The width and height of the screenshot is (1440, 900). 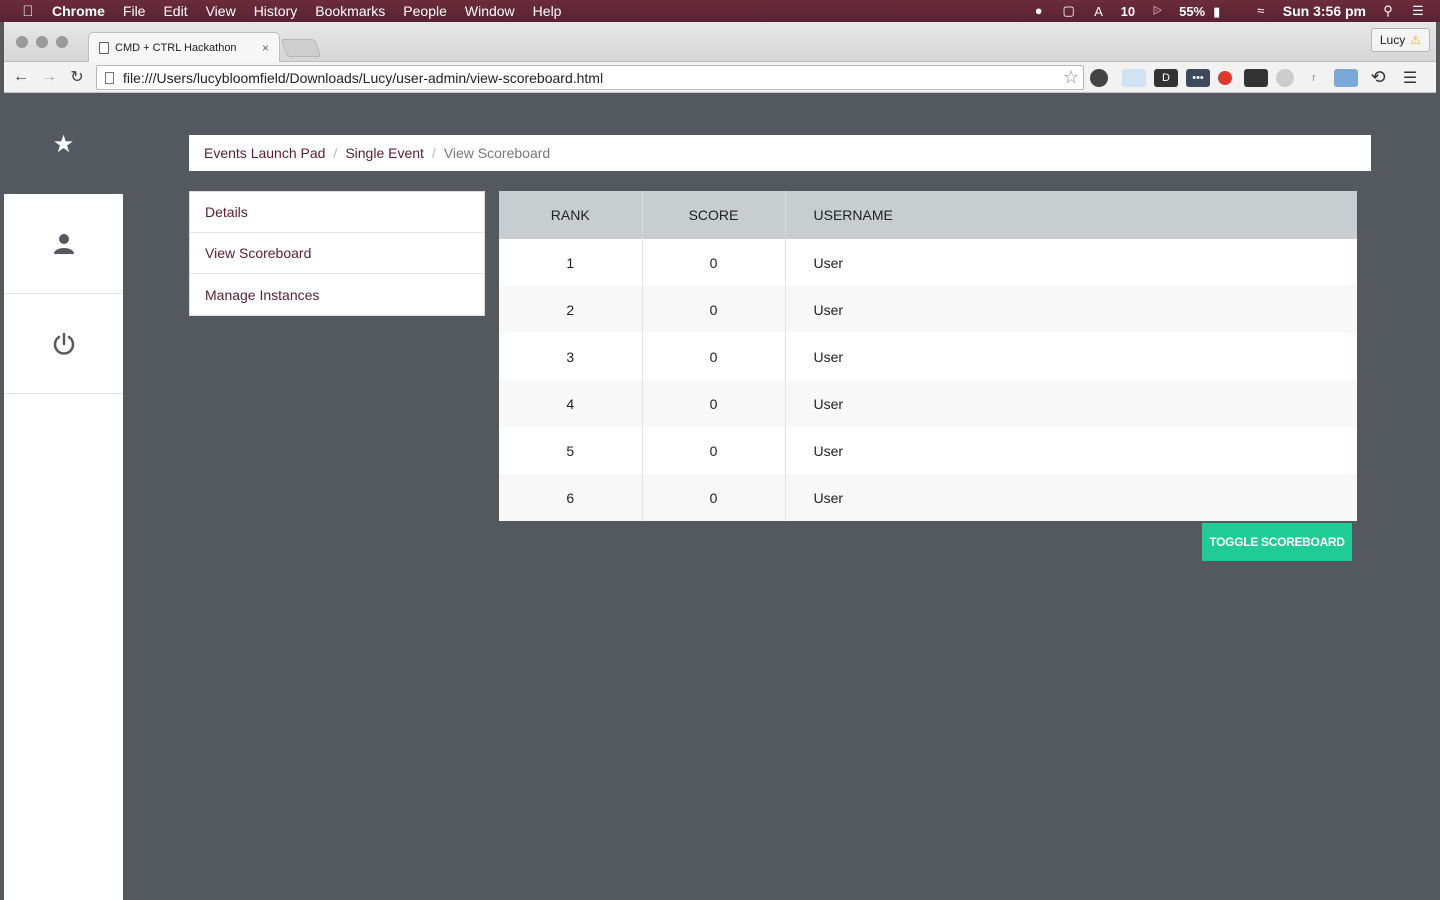 I want to click on table-row: 5 0 User, so click(x=928, y=450).